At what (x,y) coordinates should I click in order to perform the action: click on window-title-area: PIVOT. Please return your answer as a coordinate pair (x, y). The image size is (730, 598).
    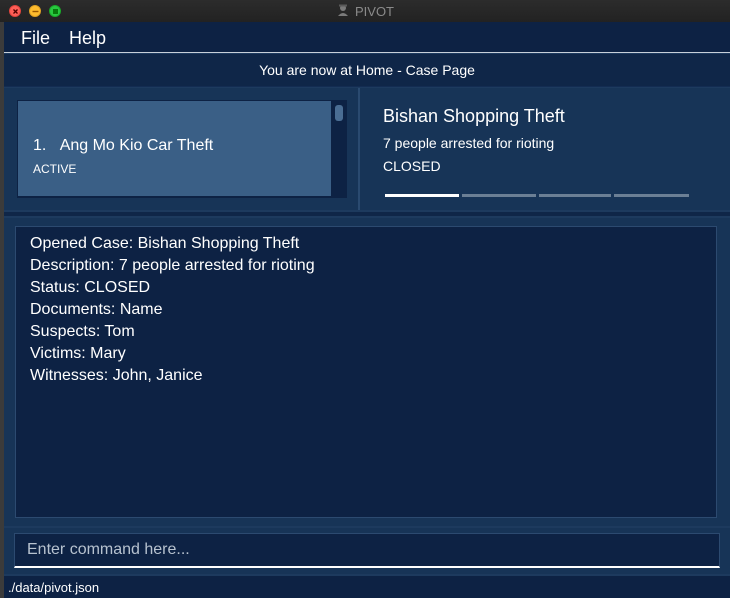
    Looking at the image, I should click on (365, 11).